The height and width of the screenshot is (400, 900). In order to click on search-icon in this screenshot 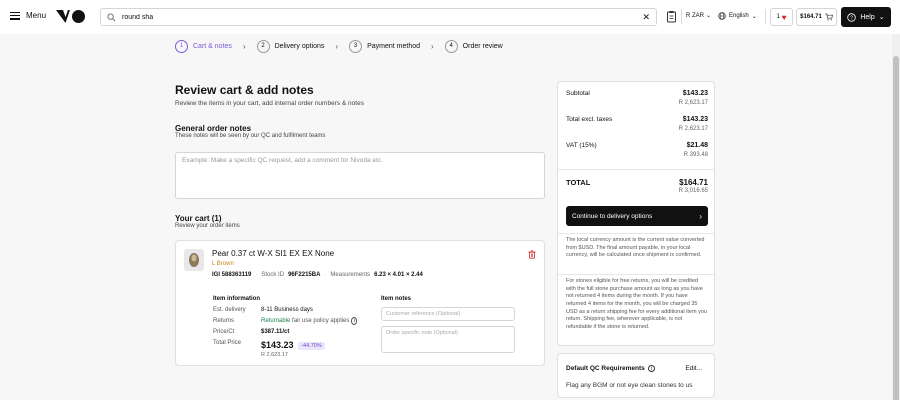, I will do `click(111, 16)`.